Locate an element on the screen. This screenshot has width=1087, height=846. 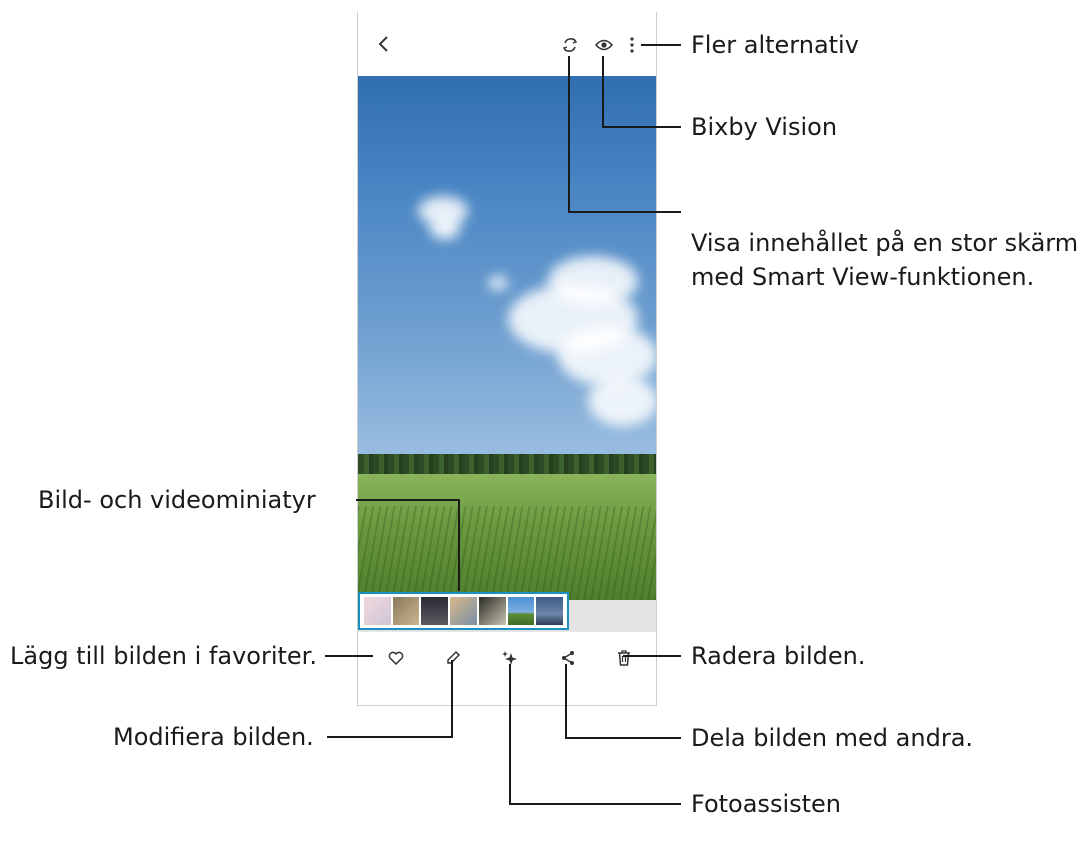
label-photo-assist: Fotoassisten is located at coordinates (766, 804).